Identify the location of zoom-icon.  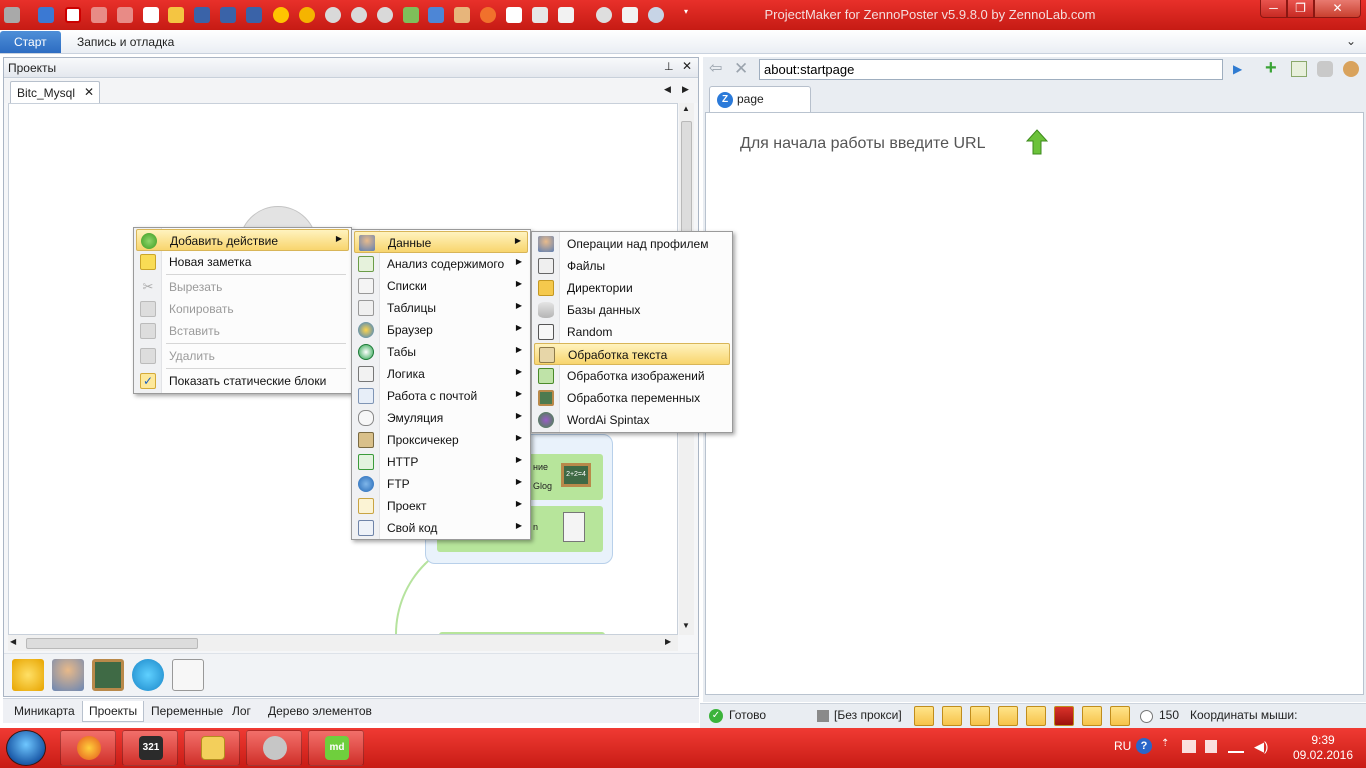
(604, 15).